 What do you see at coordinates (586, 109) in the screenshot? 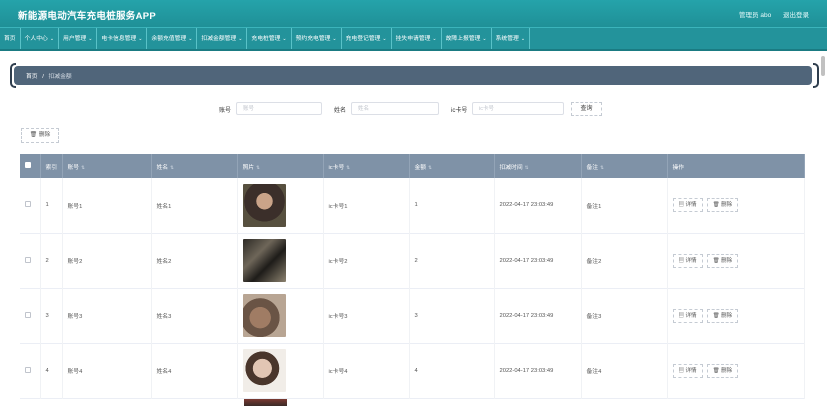
I see `search-button: 查询` at bounding box center [586, 109].